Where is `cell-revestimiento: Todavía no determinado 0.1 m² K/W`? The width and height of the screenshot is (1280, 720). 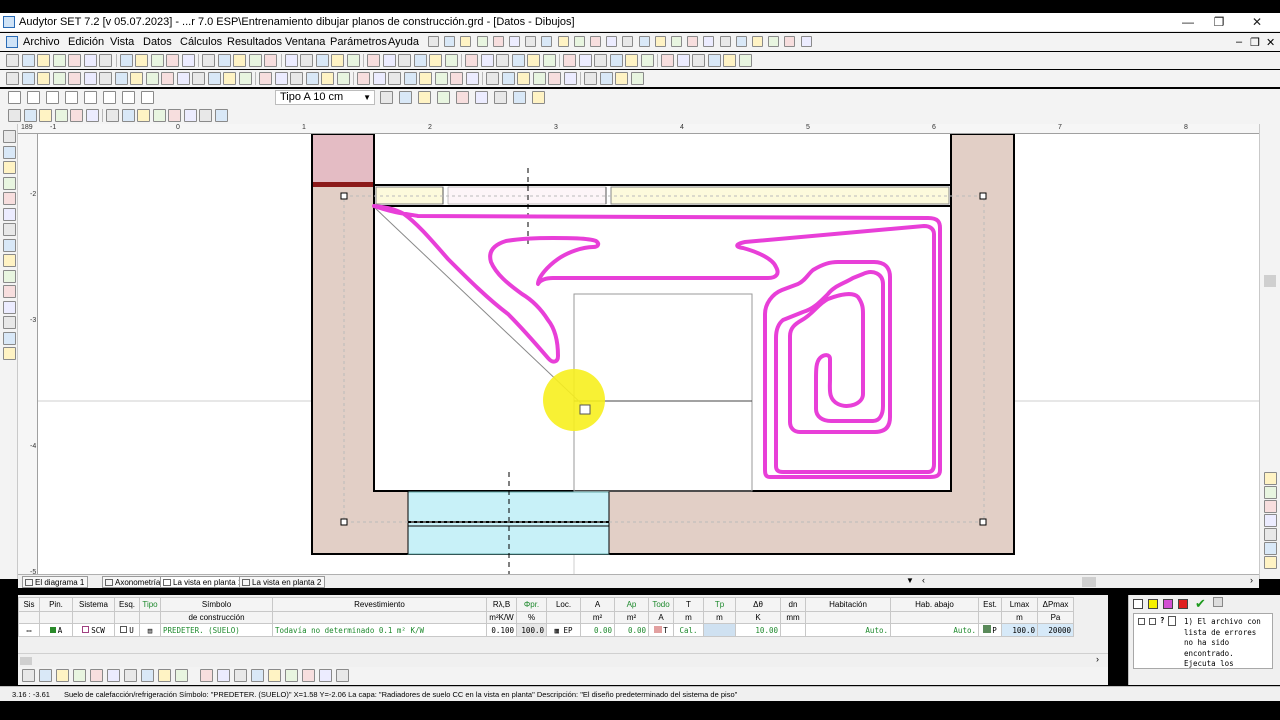
cell-revestimiento: Todavía no determinado 0.1 m² K/W is located at coordinates (379, 630).